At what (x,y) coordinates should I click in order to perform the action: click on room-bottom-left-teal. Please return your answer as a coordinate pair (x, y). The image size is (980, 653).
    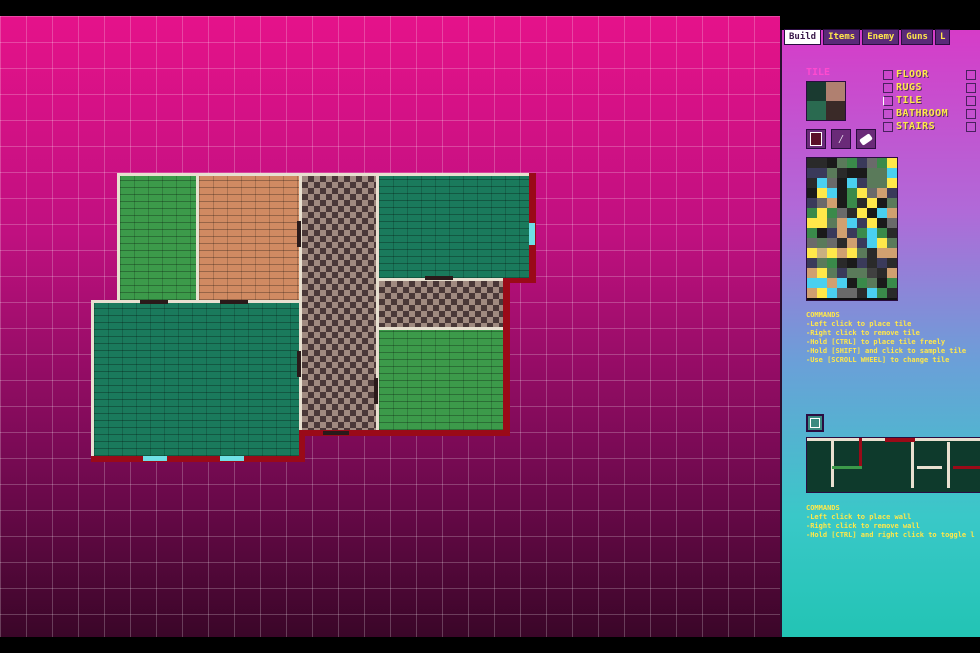
    Looking at the image, I should click on (196, 379).